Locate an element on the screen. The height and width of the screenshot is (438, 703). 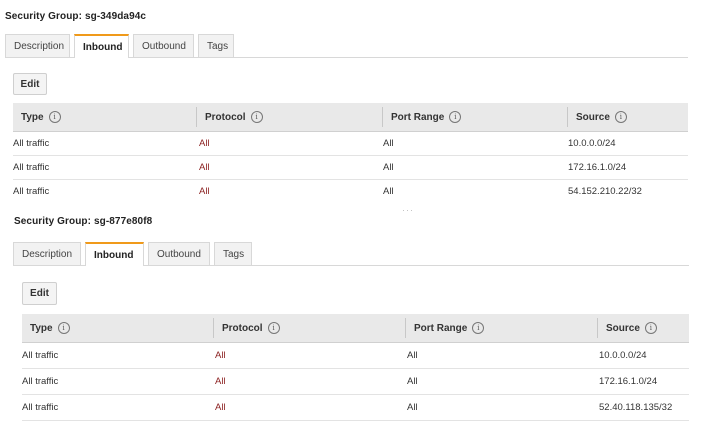
cell-source: 52.40.118.135/32 is located at coordinates (636, 407).